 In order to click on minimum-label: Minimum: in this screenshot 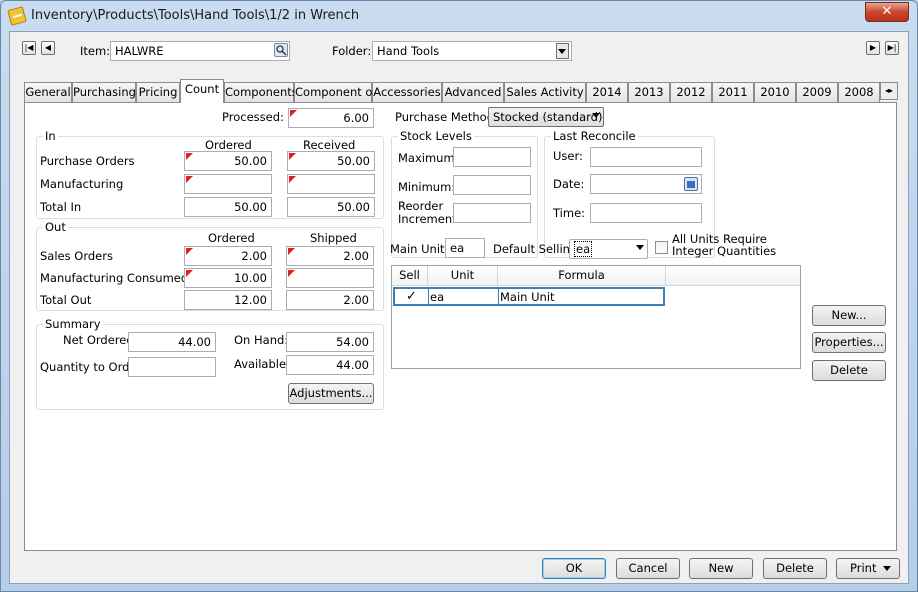, I will do `click(427, 187)`.